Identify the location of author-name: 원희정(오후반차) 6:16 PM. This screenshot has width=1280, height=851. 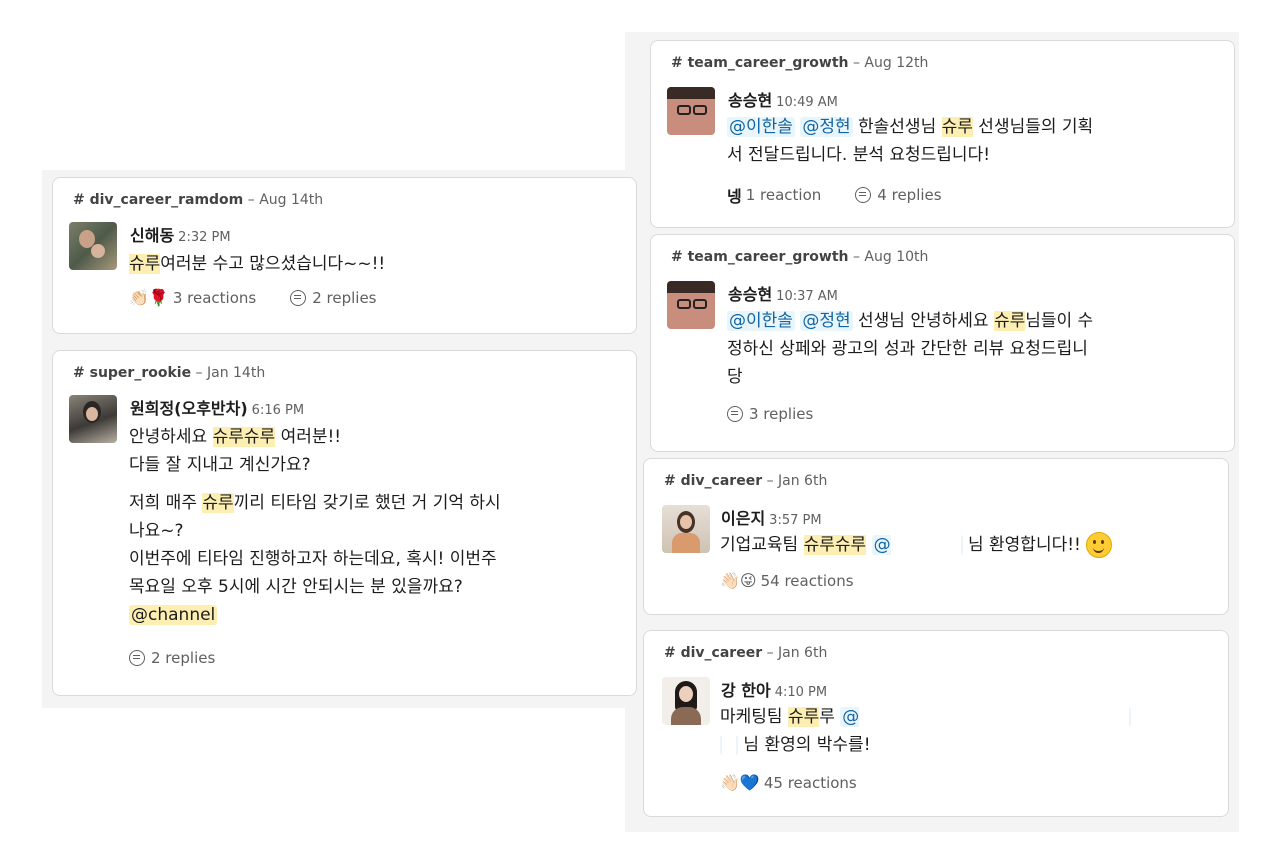
(217, 407).